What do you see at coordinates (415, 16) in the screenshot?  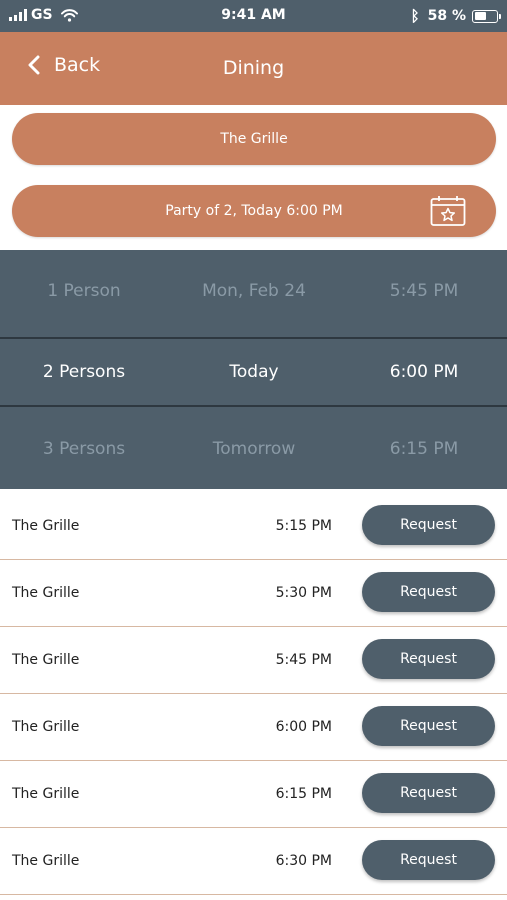 I see `bluetooth-icon: ᛒ` at bounding box center [415, 16].